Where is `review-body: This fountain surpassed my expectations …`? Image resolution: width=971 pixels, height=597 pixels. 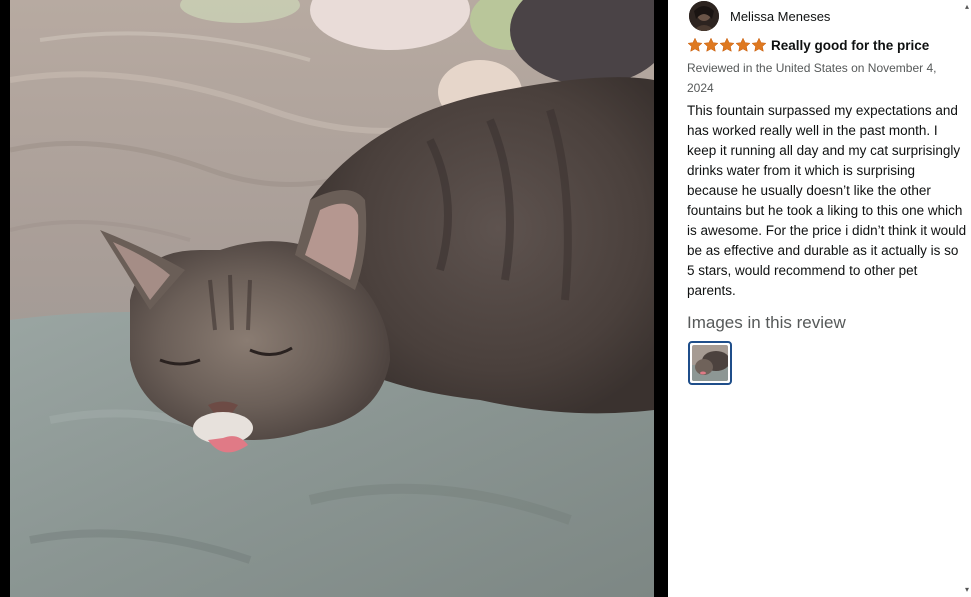 review-body: This fountain surpassed my expectations … is located at coordinates (827, 200).